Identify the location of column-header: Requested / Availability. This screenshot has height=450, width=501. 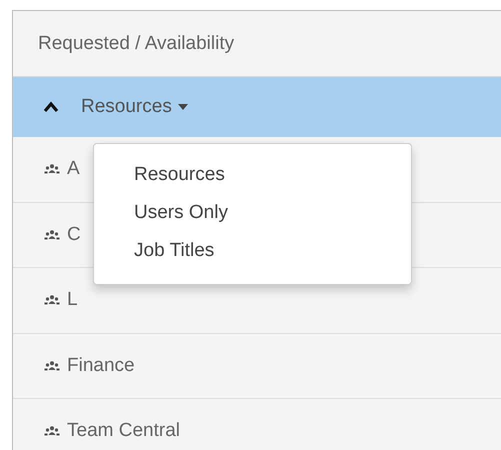
(136, 43).